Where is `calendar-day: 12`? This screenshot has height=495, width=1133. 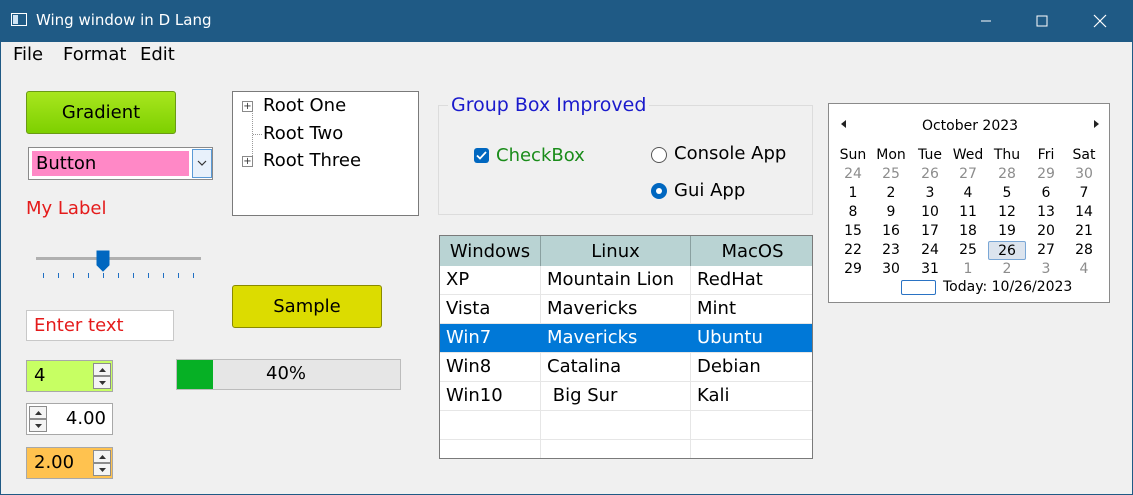 calendar-day: 12 is located at coordinates (1007, 212).